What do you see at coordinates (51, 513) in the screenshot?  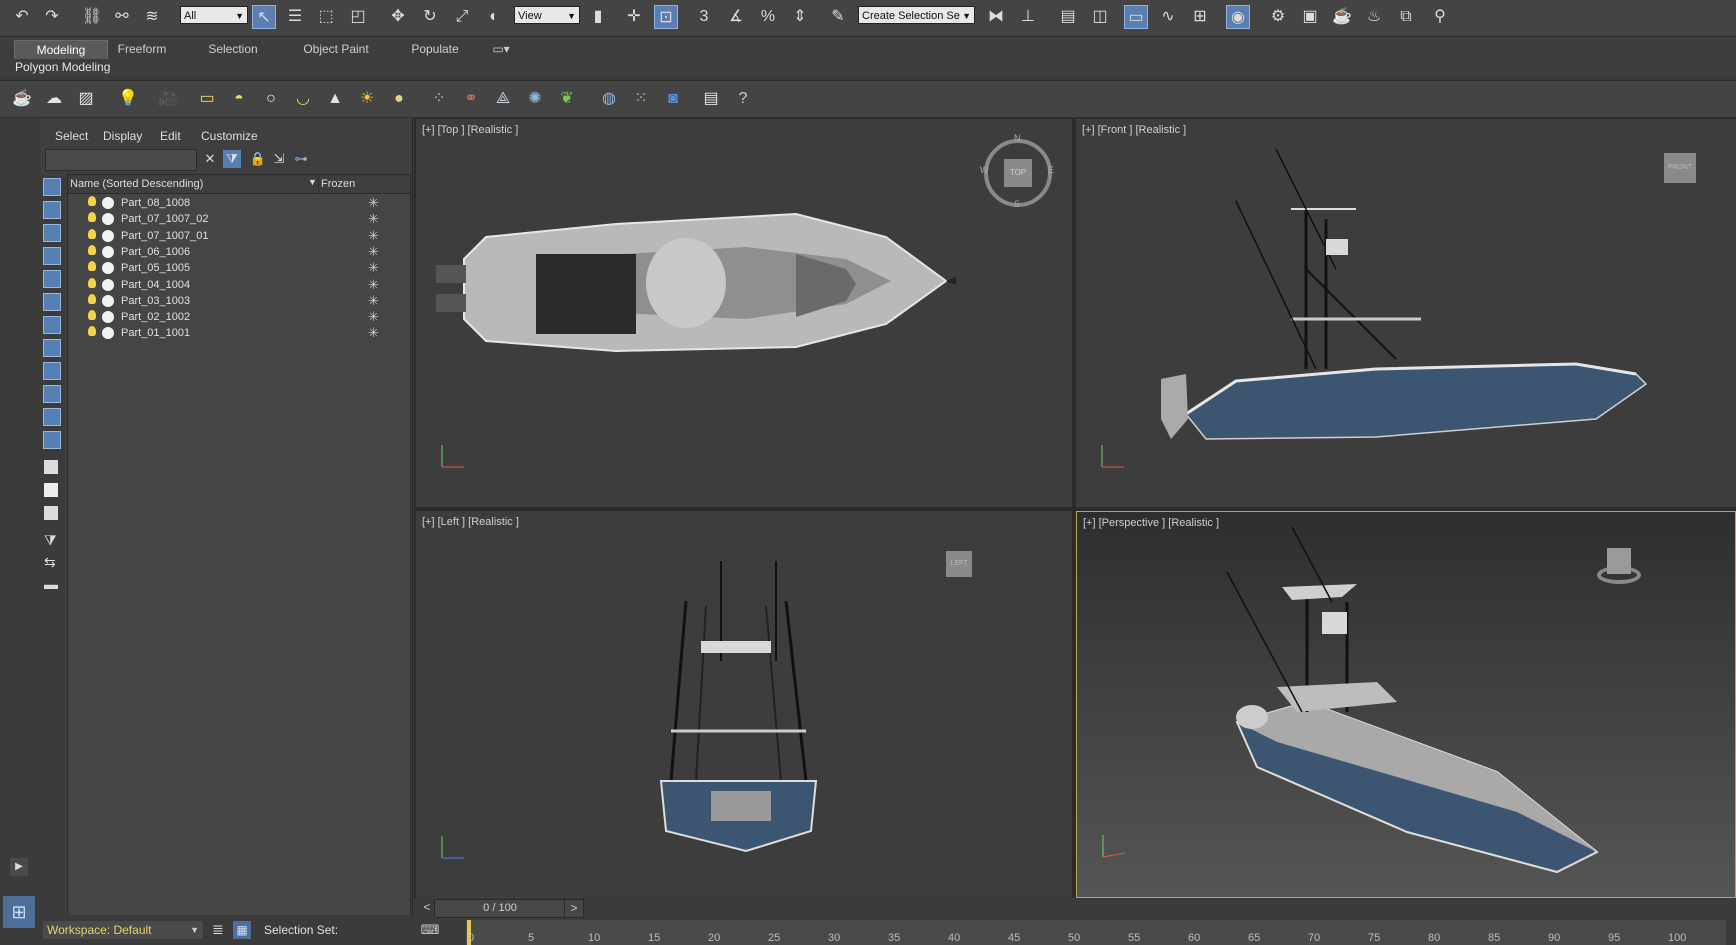 I see `display-invert-icon` at bounding box center [51, 513].